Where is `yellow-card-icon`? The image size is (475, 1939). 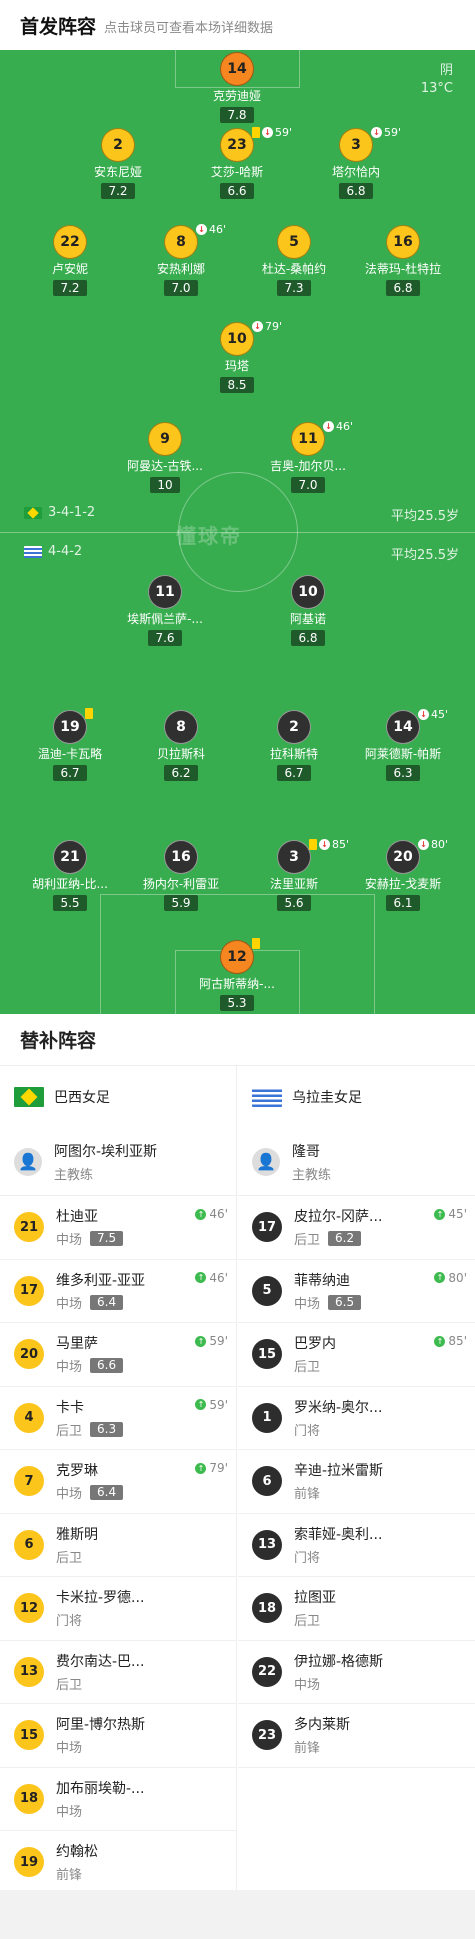
yellow-card-icon is located at coordinates (256, 943).